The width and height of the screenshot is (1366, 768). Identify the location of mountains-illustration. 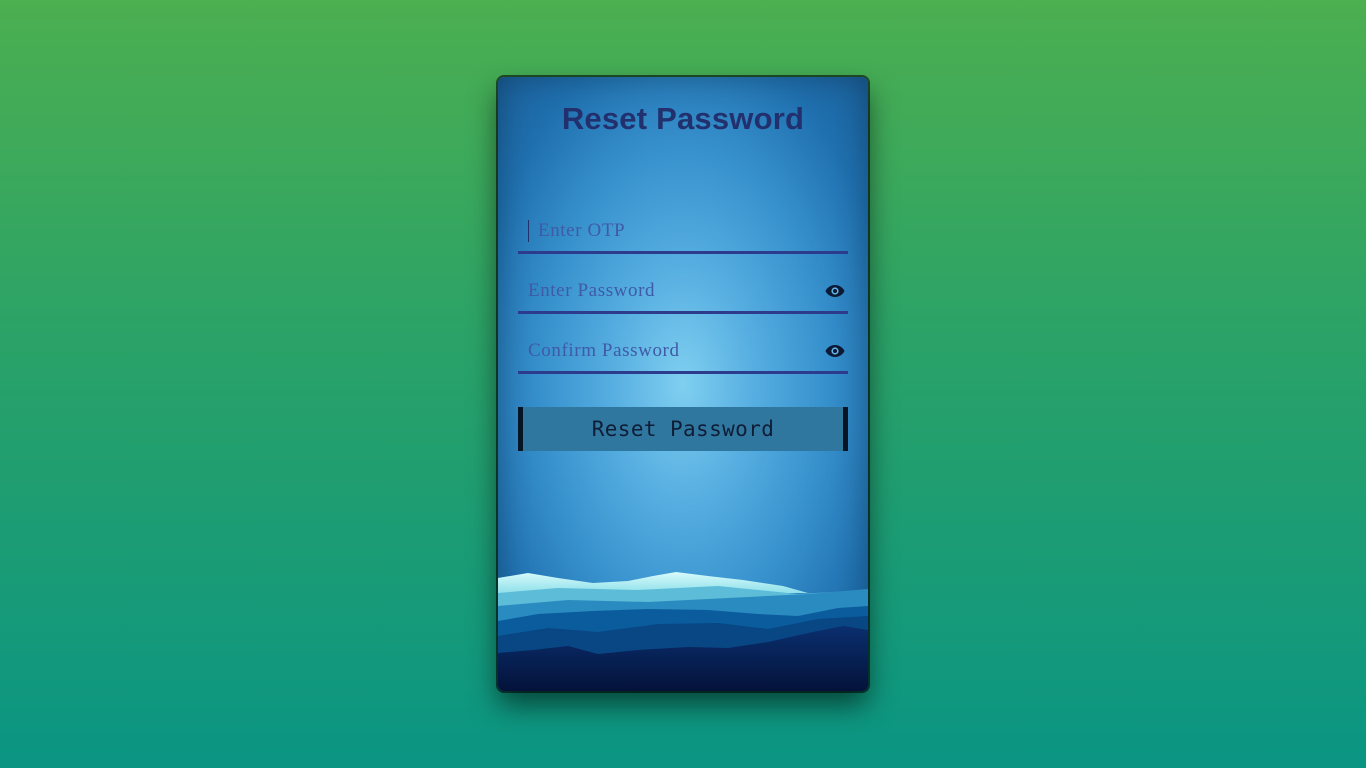
(683, 631).